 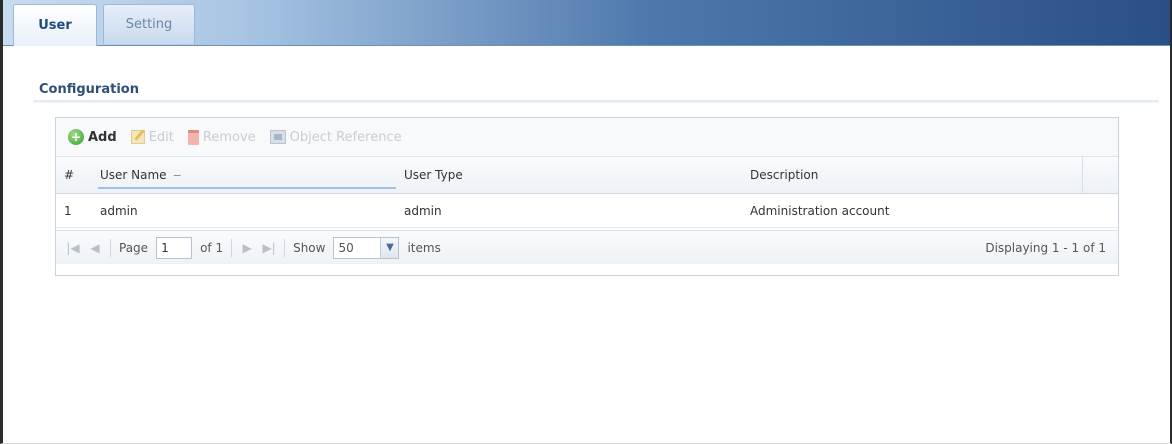 I want to click on cell-description: Administration account, so click(x=820, y=210).